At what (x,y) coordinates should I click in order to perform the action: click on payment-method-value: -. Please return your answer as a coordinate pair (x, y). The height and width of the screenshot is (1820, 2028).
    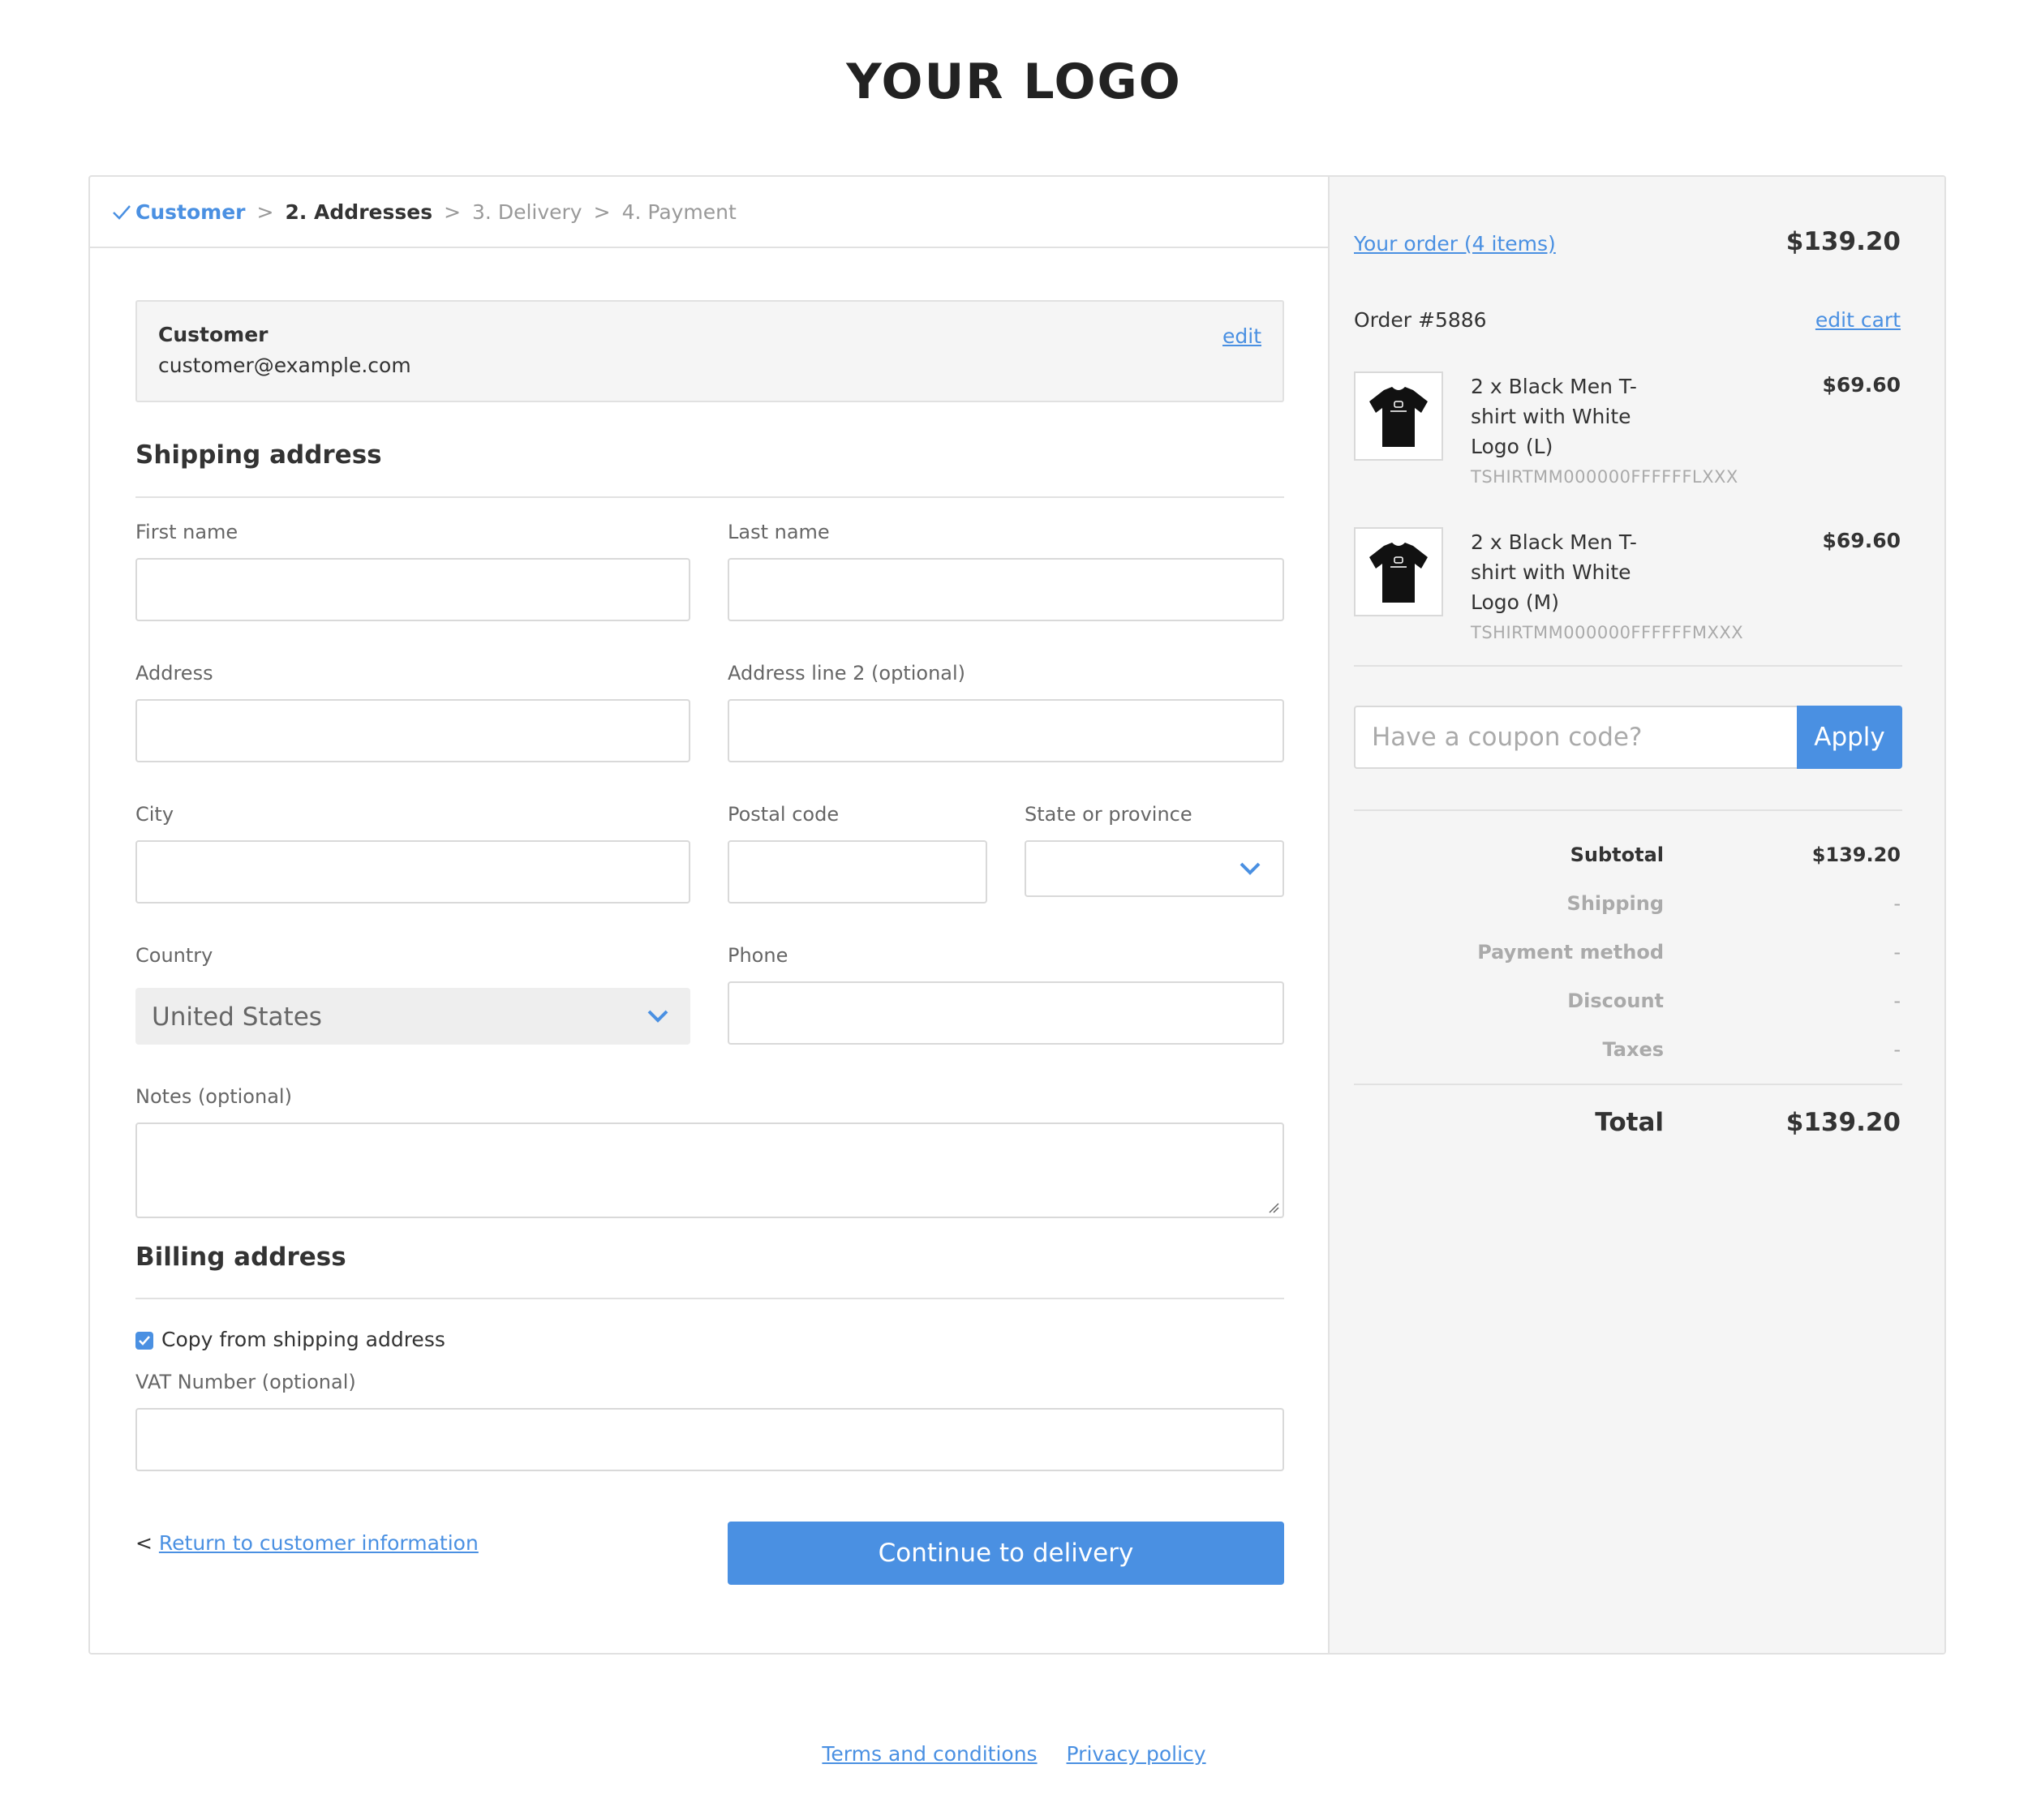
    Looking at the image, I should click on (1897, 952).